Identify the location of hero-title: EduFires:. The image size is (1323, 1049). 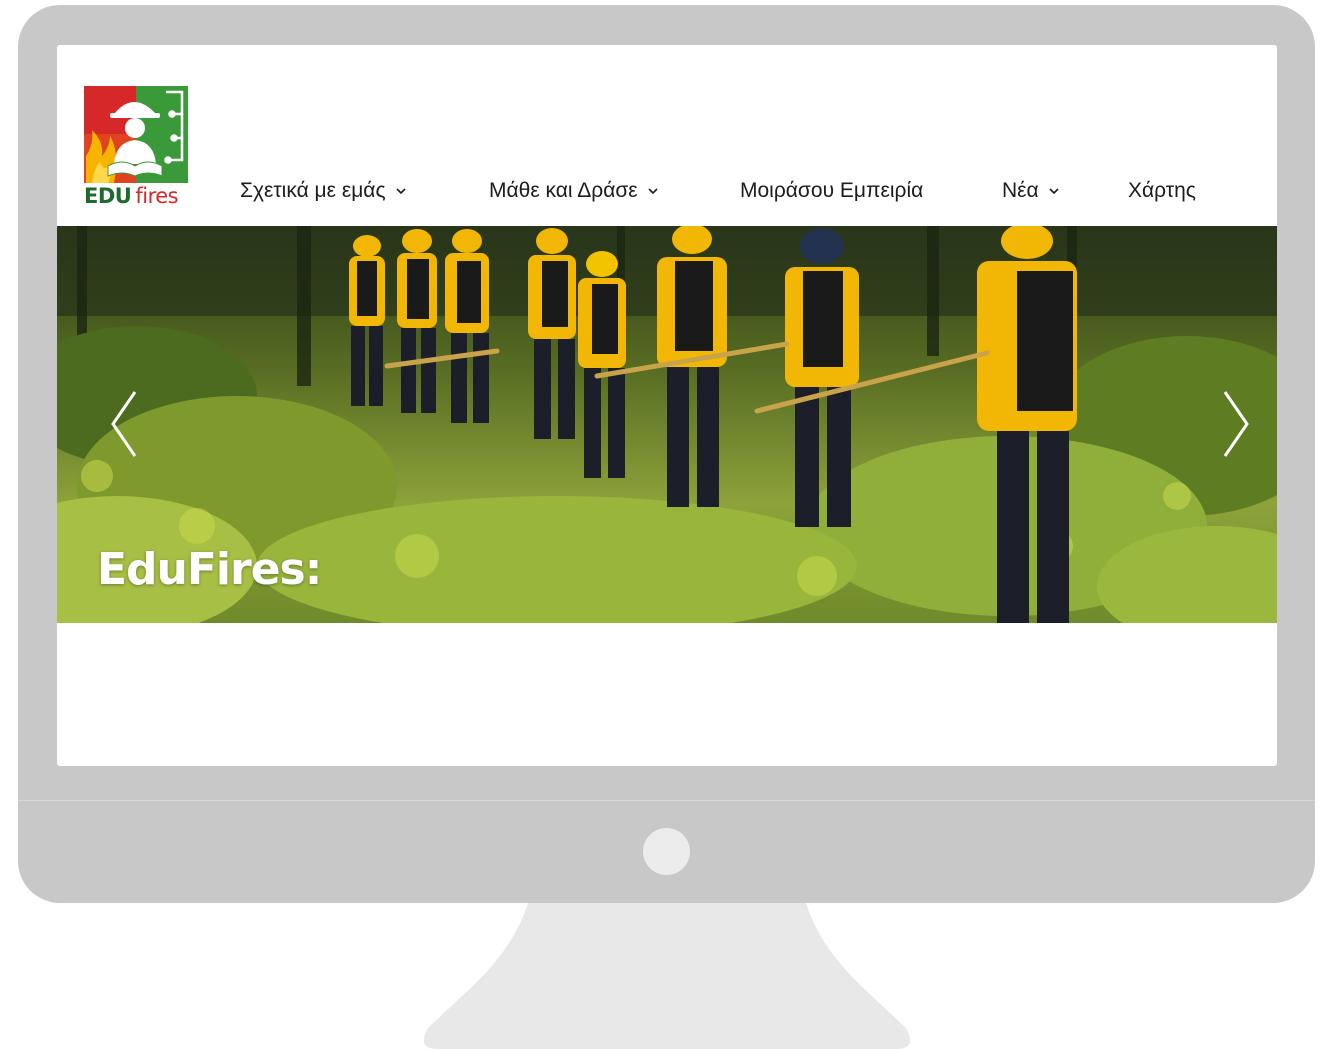
(209, 569).